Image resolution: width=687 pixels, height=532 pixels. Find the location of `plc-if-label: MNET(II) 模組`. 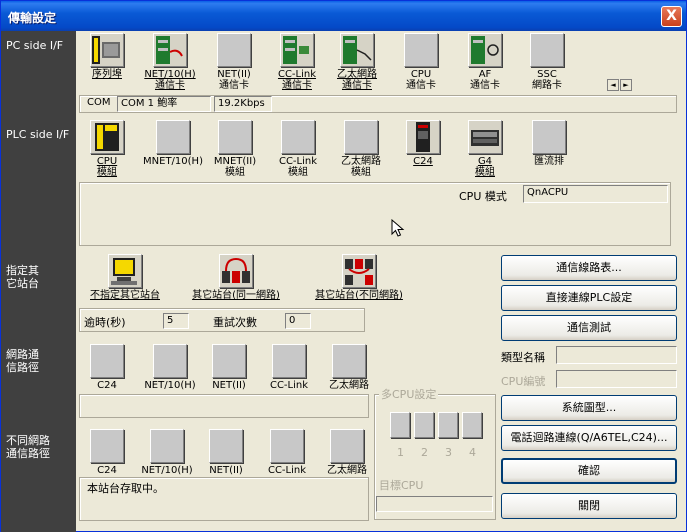

plc-if-label: MNET(II) 模組 is located at coordinates (235, 167).